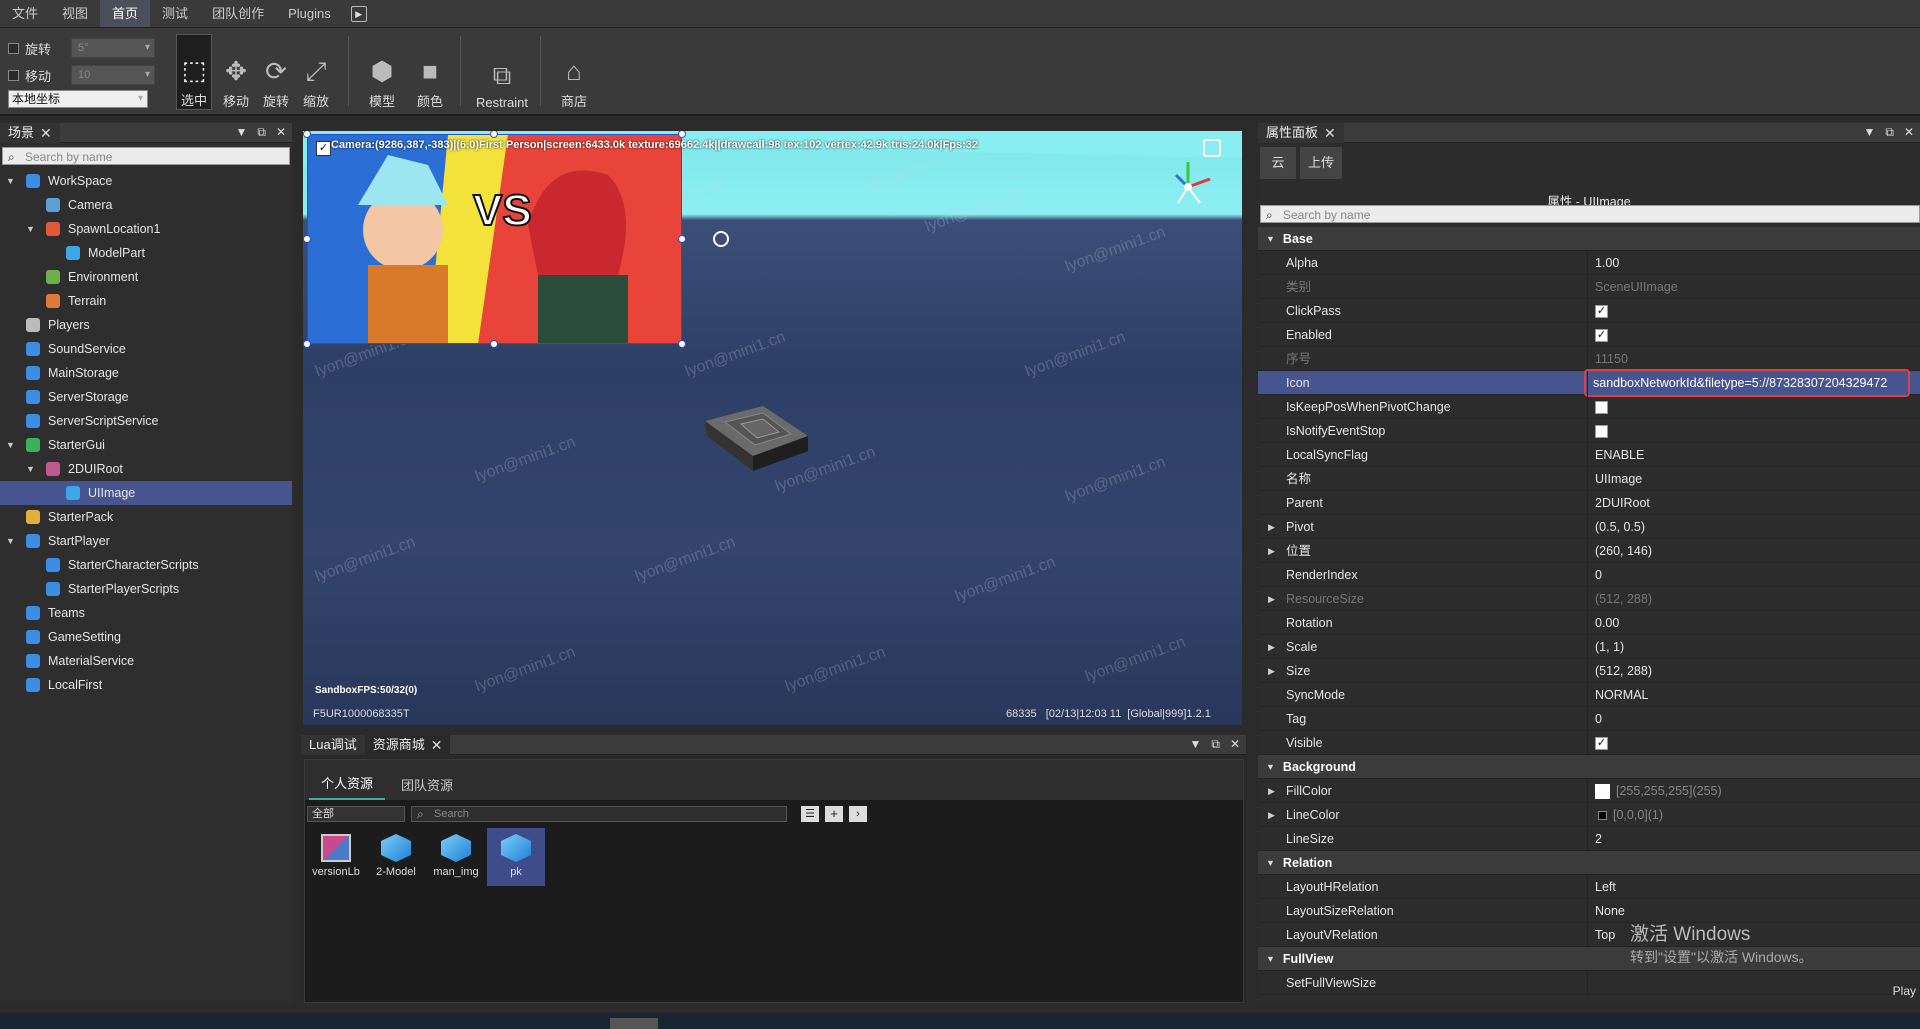 This screenshot has height=1029, width=1920. I want to click on property-value: [0,0,0](1), so click(1754, 815).